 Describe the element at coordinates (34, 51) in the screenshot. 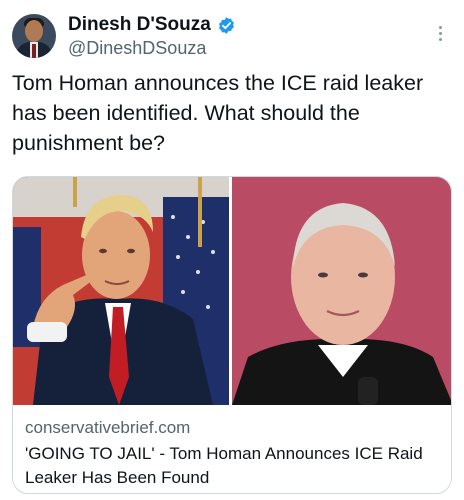

I see `avatar-tie` at that location.